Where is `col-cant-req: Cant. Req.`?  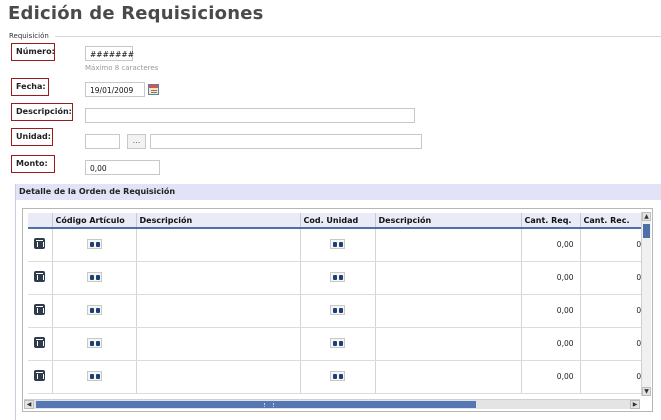 col-cant-req: Cant. Req. is located at coordinates (551, 221).